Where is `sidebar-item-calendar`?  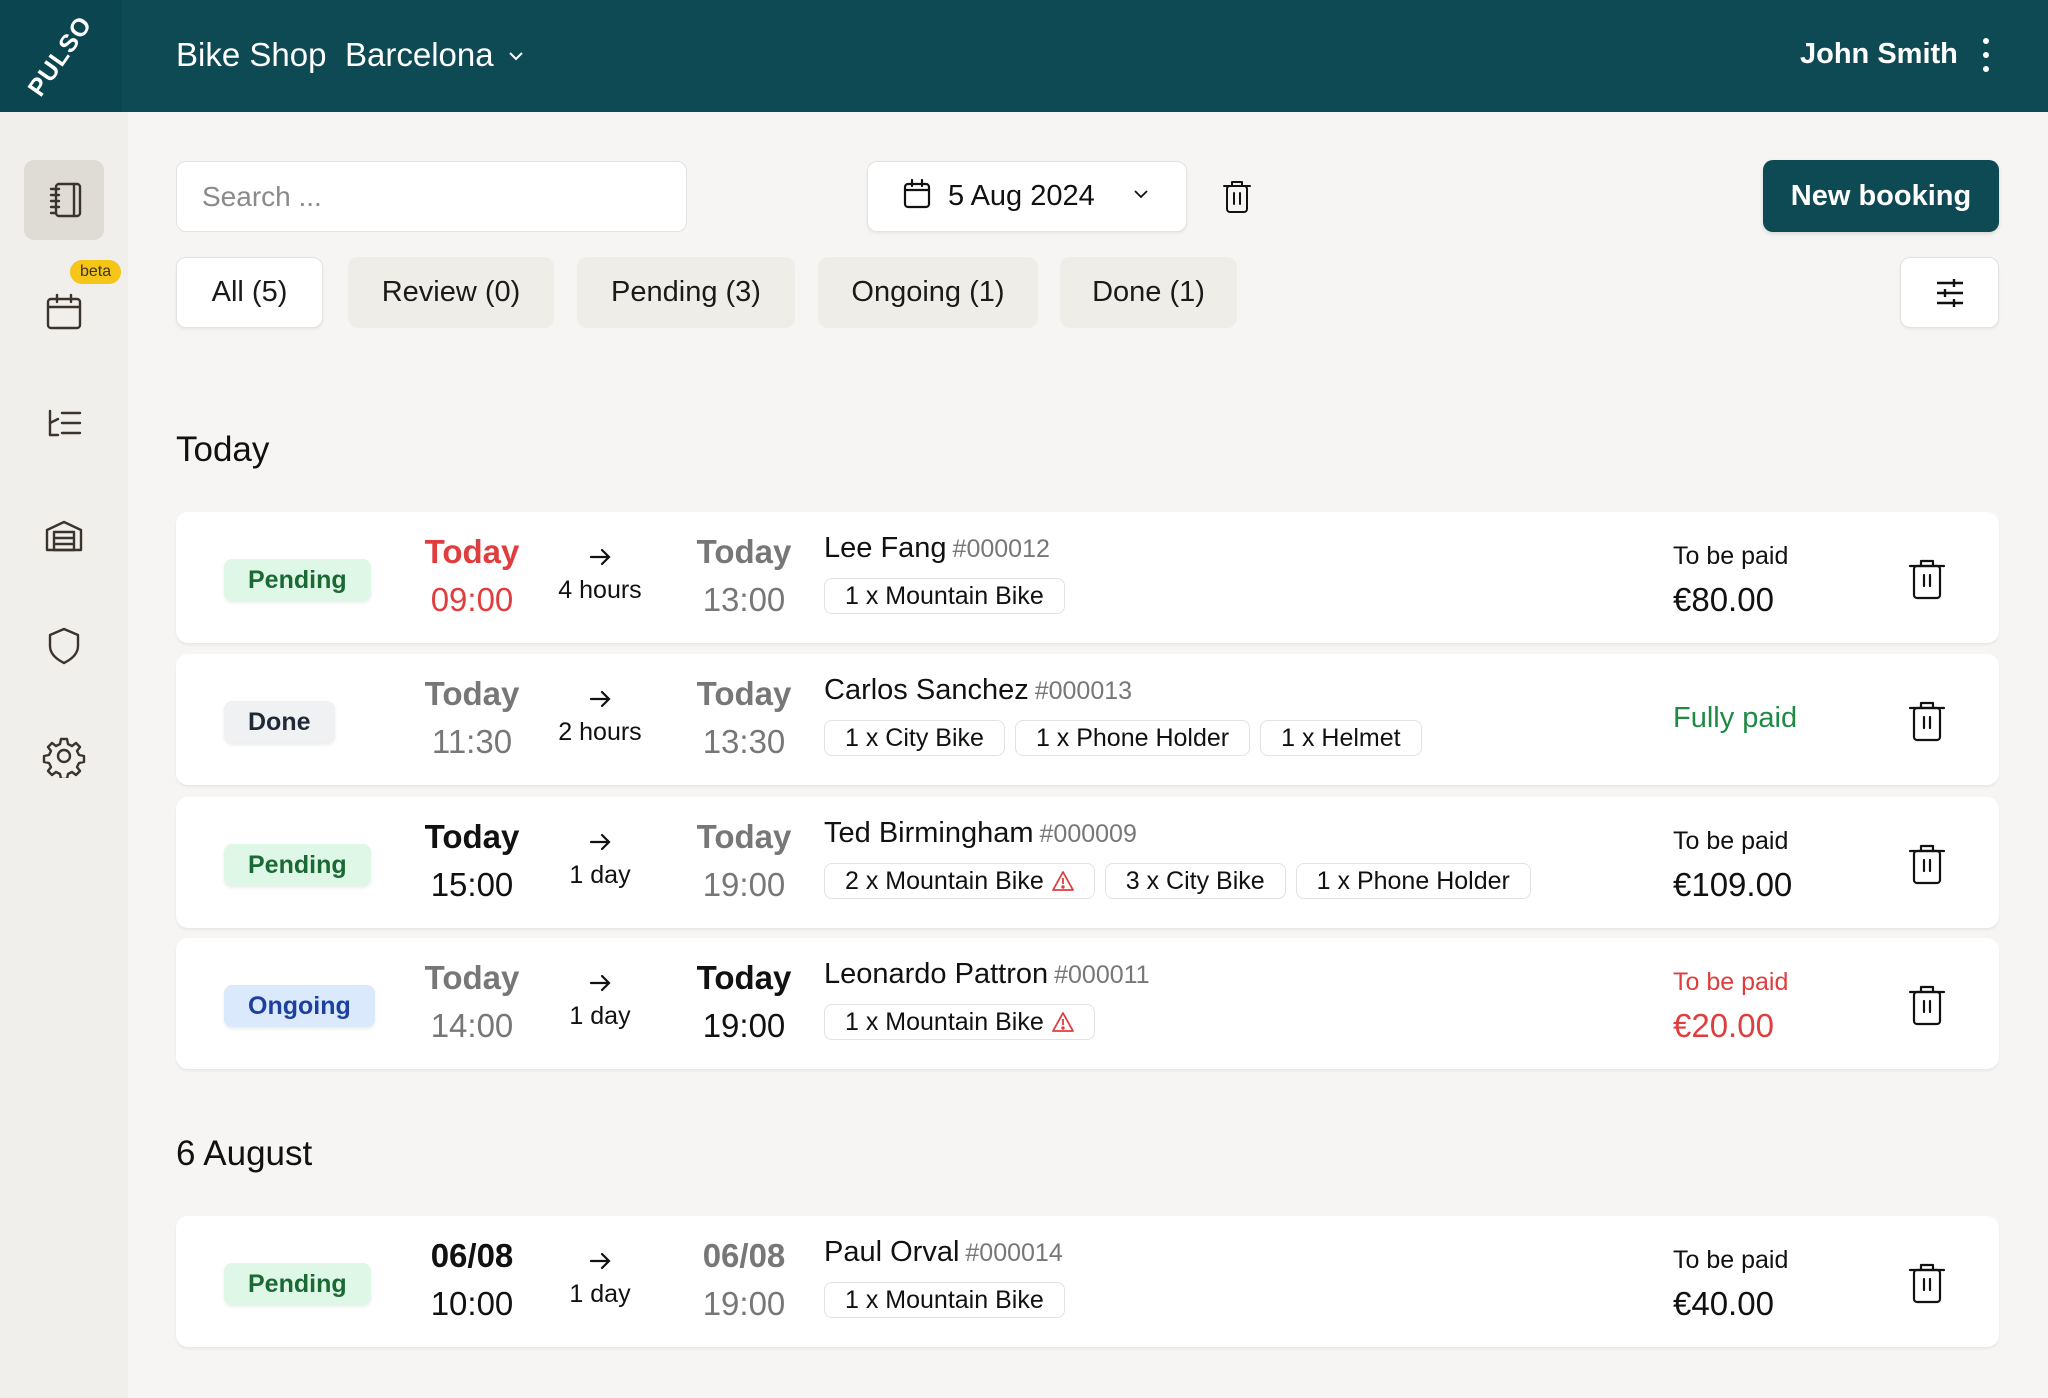 sidebar-item-calendar is located at coordinates (64, 312).